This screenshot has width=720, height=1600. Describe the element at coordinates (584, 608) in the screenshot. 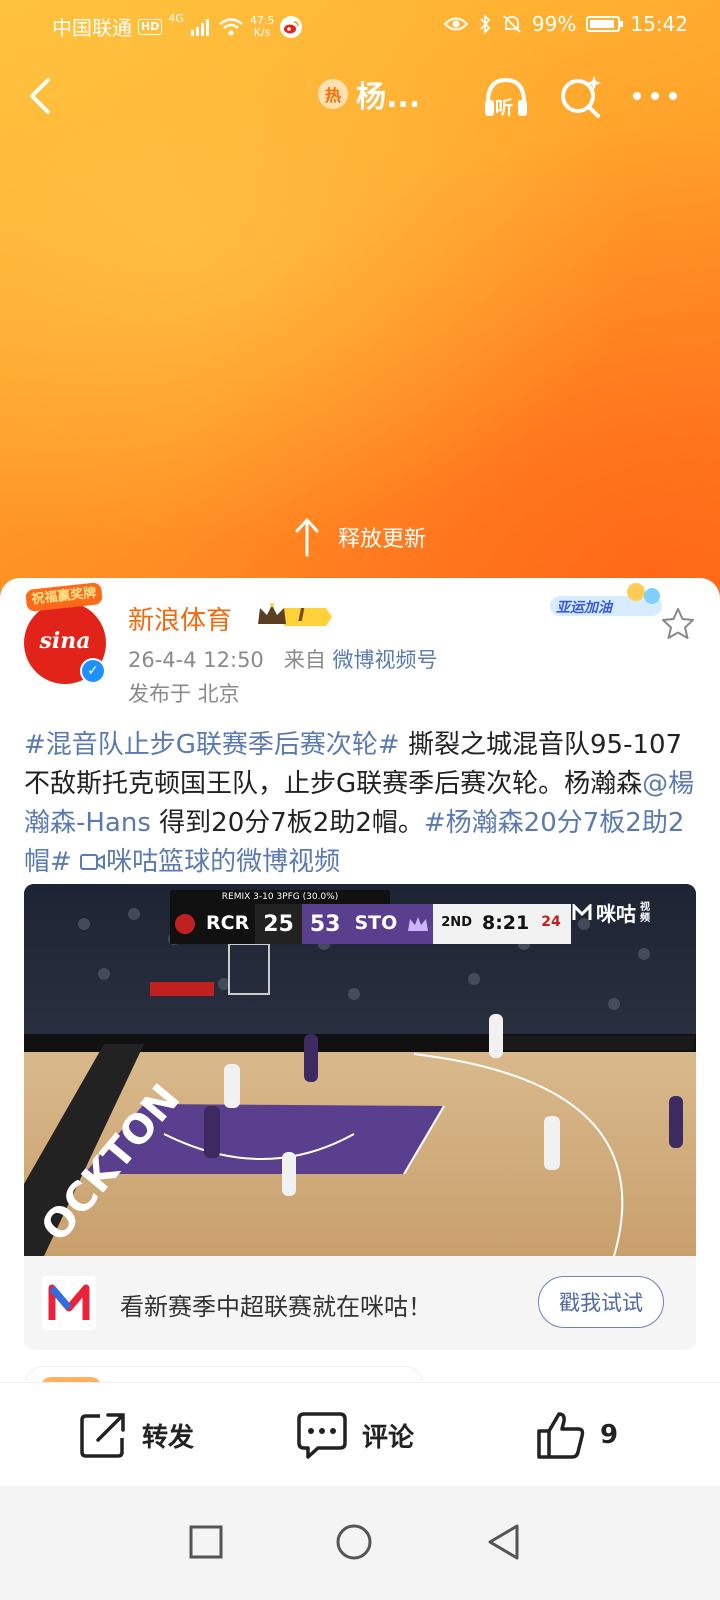

I see `event-sticker-text: 亚运加油` at that location.